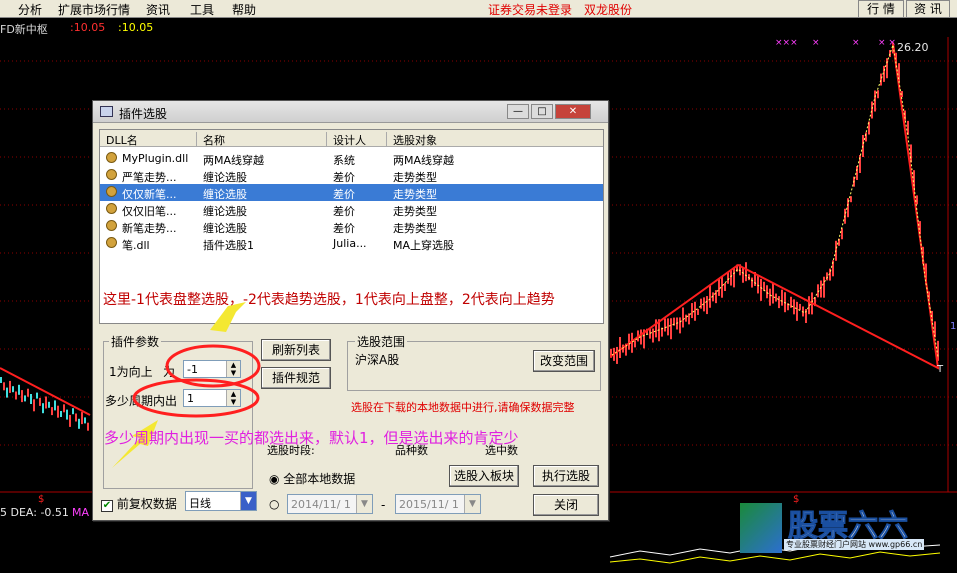 This screenshot has width=957, height=573. I want to click on annotation-period: 多少周期内出现一买的都选出来，默认1，但是选出来的肯定少, so click(311, 438).